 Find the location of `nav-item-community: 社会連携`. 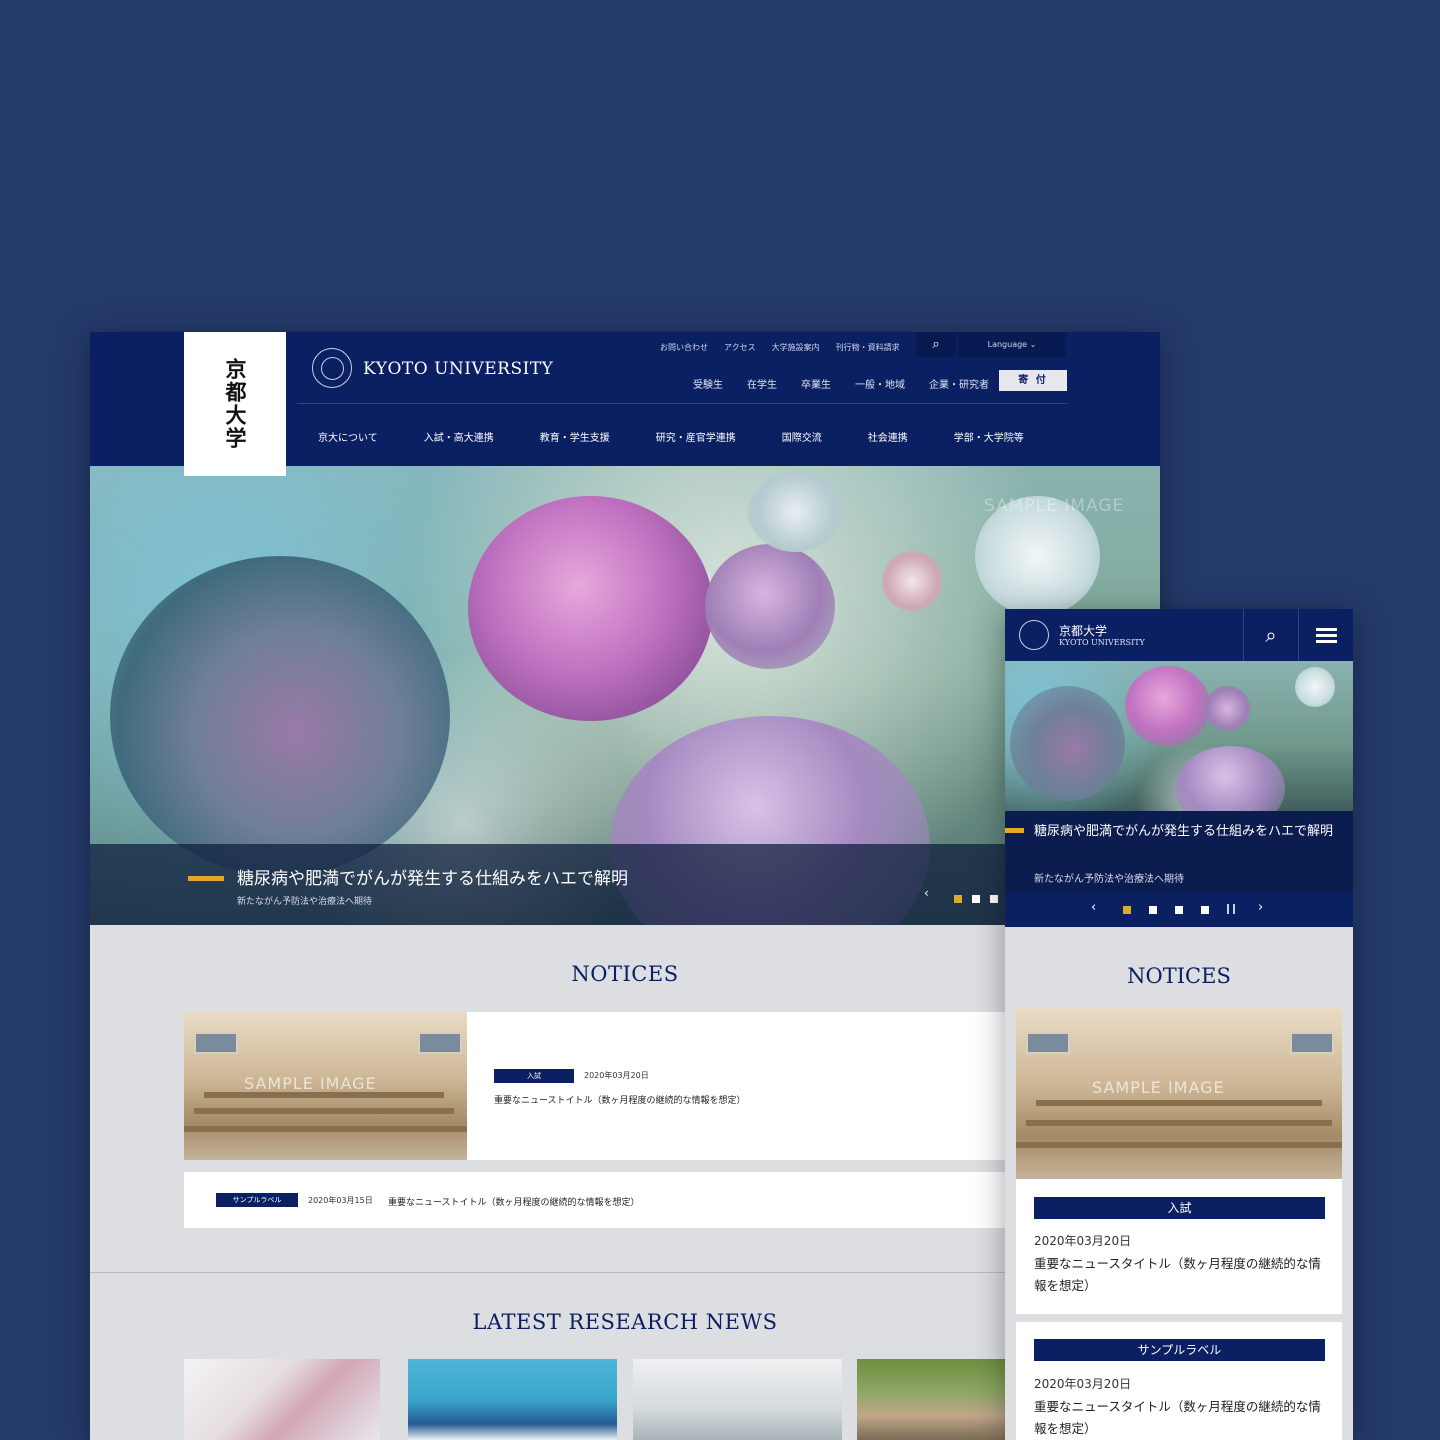

nav-item-community: 社会連携 is located at coordinates (888, 436).